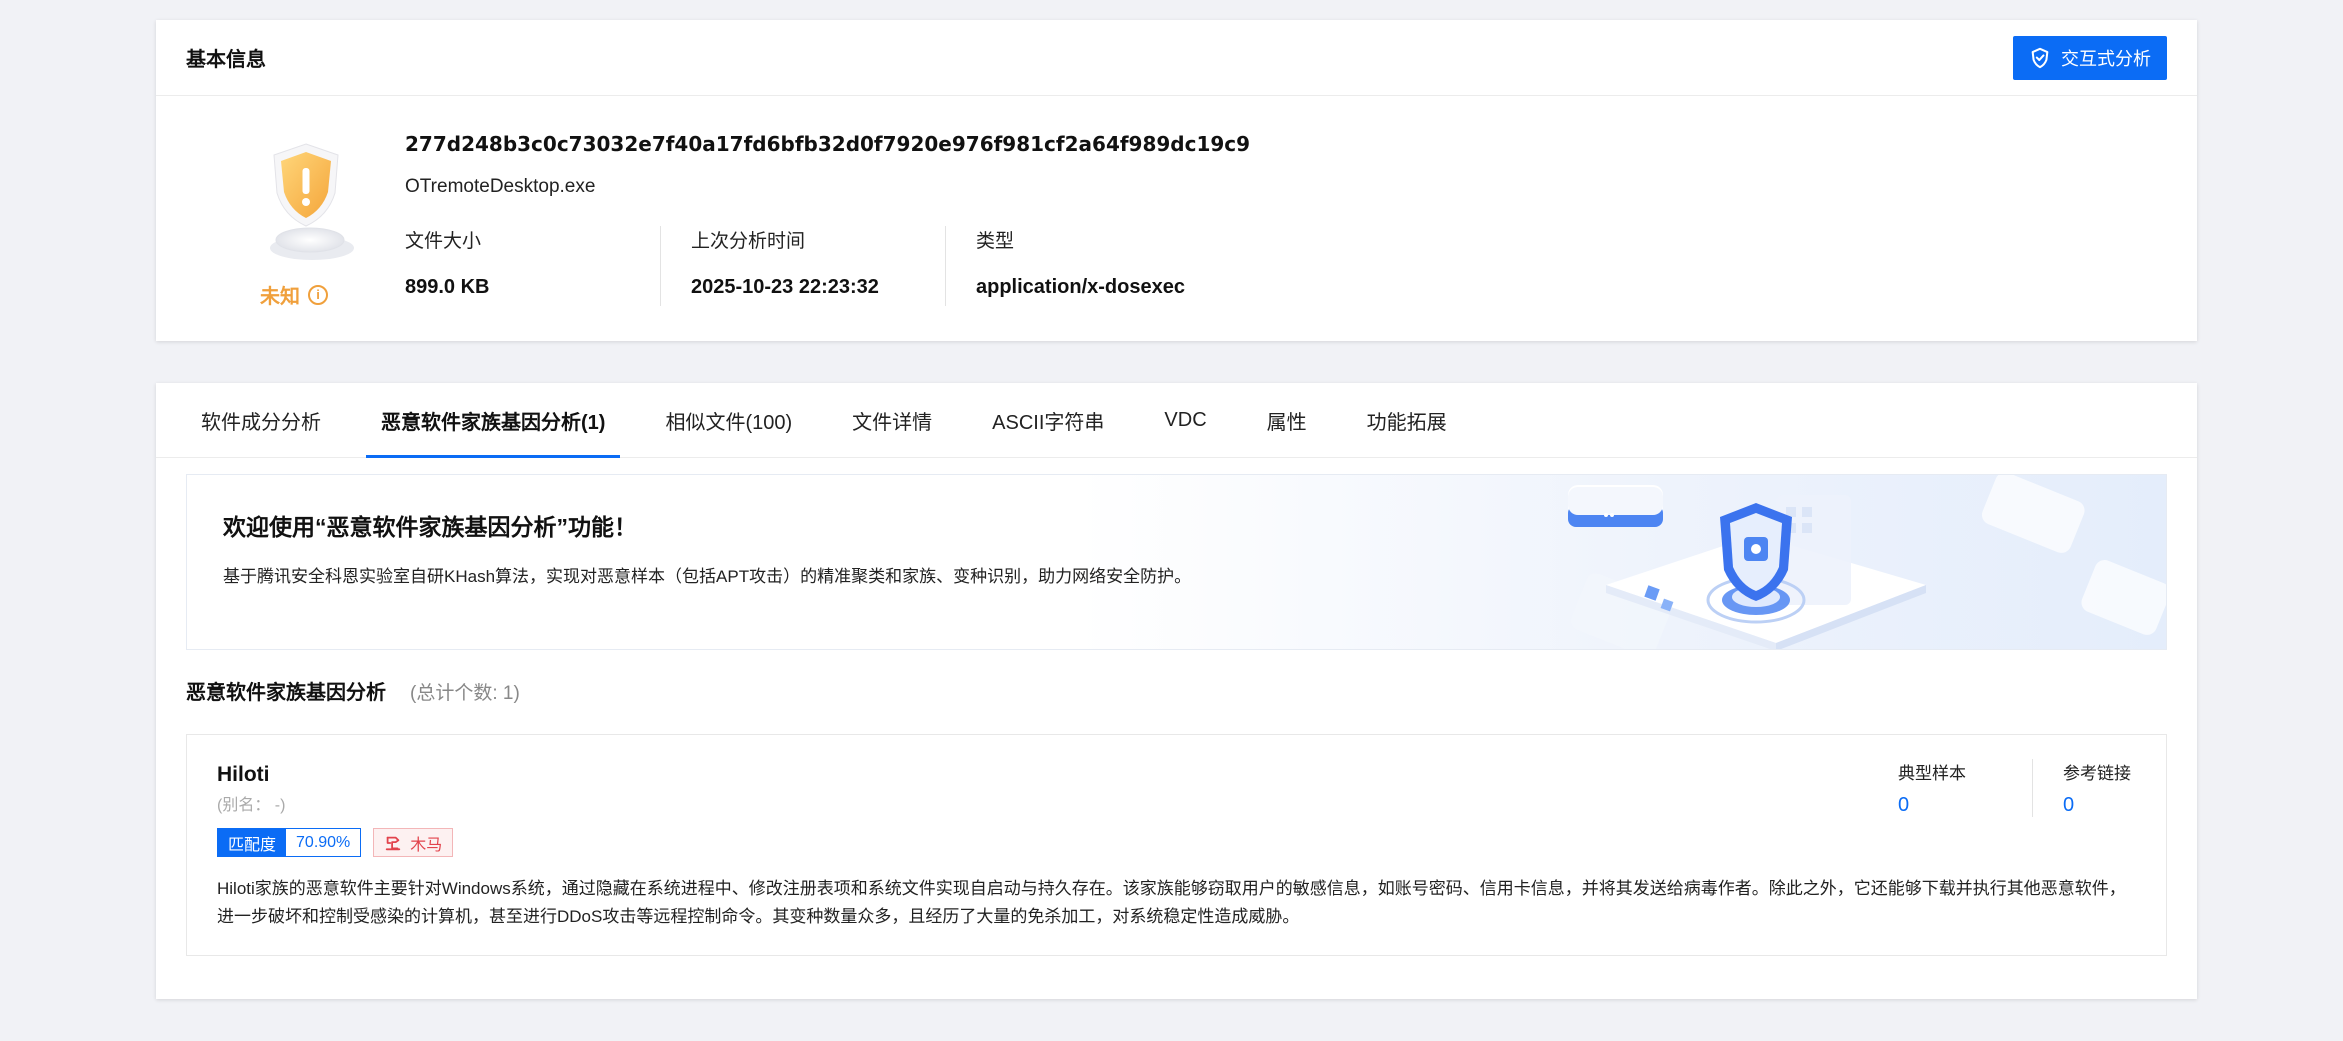 This screenshot has height=1041, width=2343. What do you see at coordinates (2097, 773) in the screenshot?
I see `stat-label: 参考链接` at bounding box center [2097, 773].